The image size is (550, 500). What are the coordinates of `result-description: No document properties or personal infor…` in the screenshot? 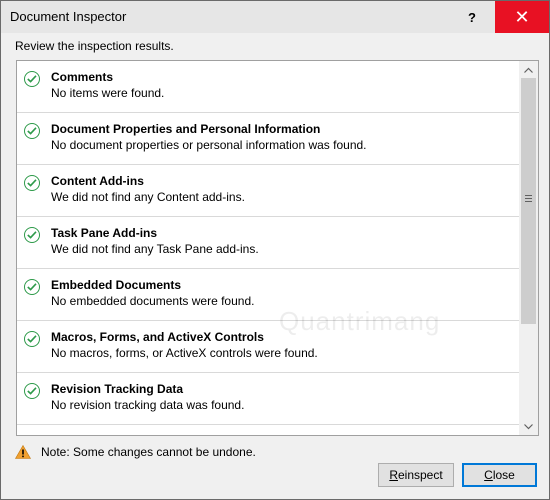 It's located at (209, 145).